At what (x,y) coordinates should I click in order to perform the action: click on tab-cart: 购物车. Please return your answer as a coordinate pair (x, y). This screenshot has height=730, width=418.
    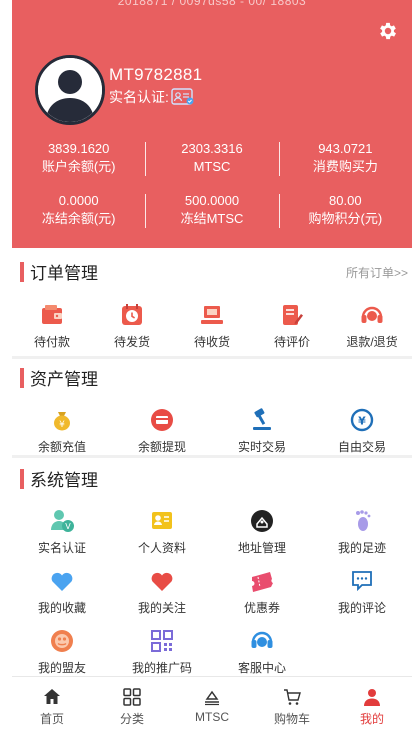
    Looking at the image, I should click on (292, 703).